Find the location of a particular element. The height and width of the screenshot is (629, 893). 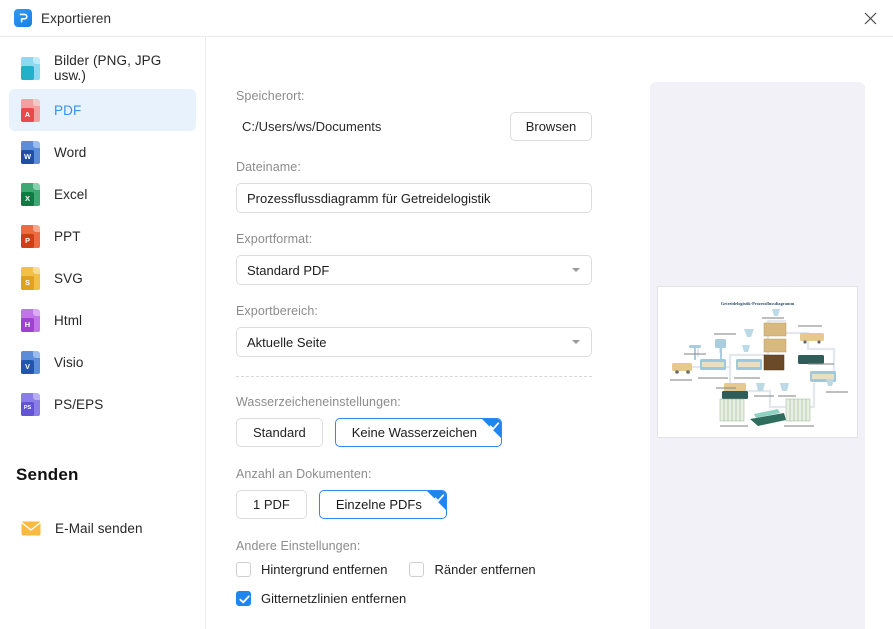

document-thumbnail: Getreidelogistik-Prozessflussdiagramm is located at coordinates (757, 362).